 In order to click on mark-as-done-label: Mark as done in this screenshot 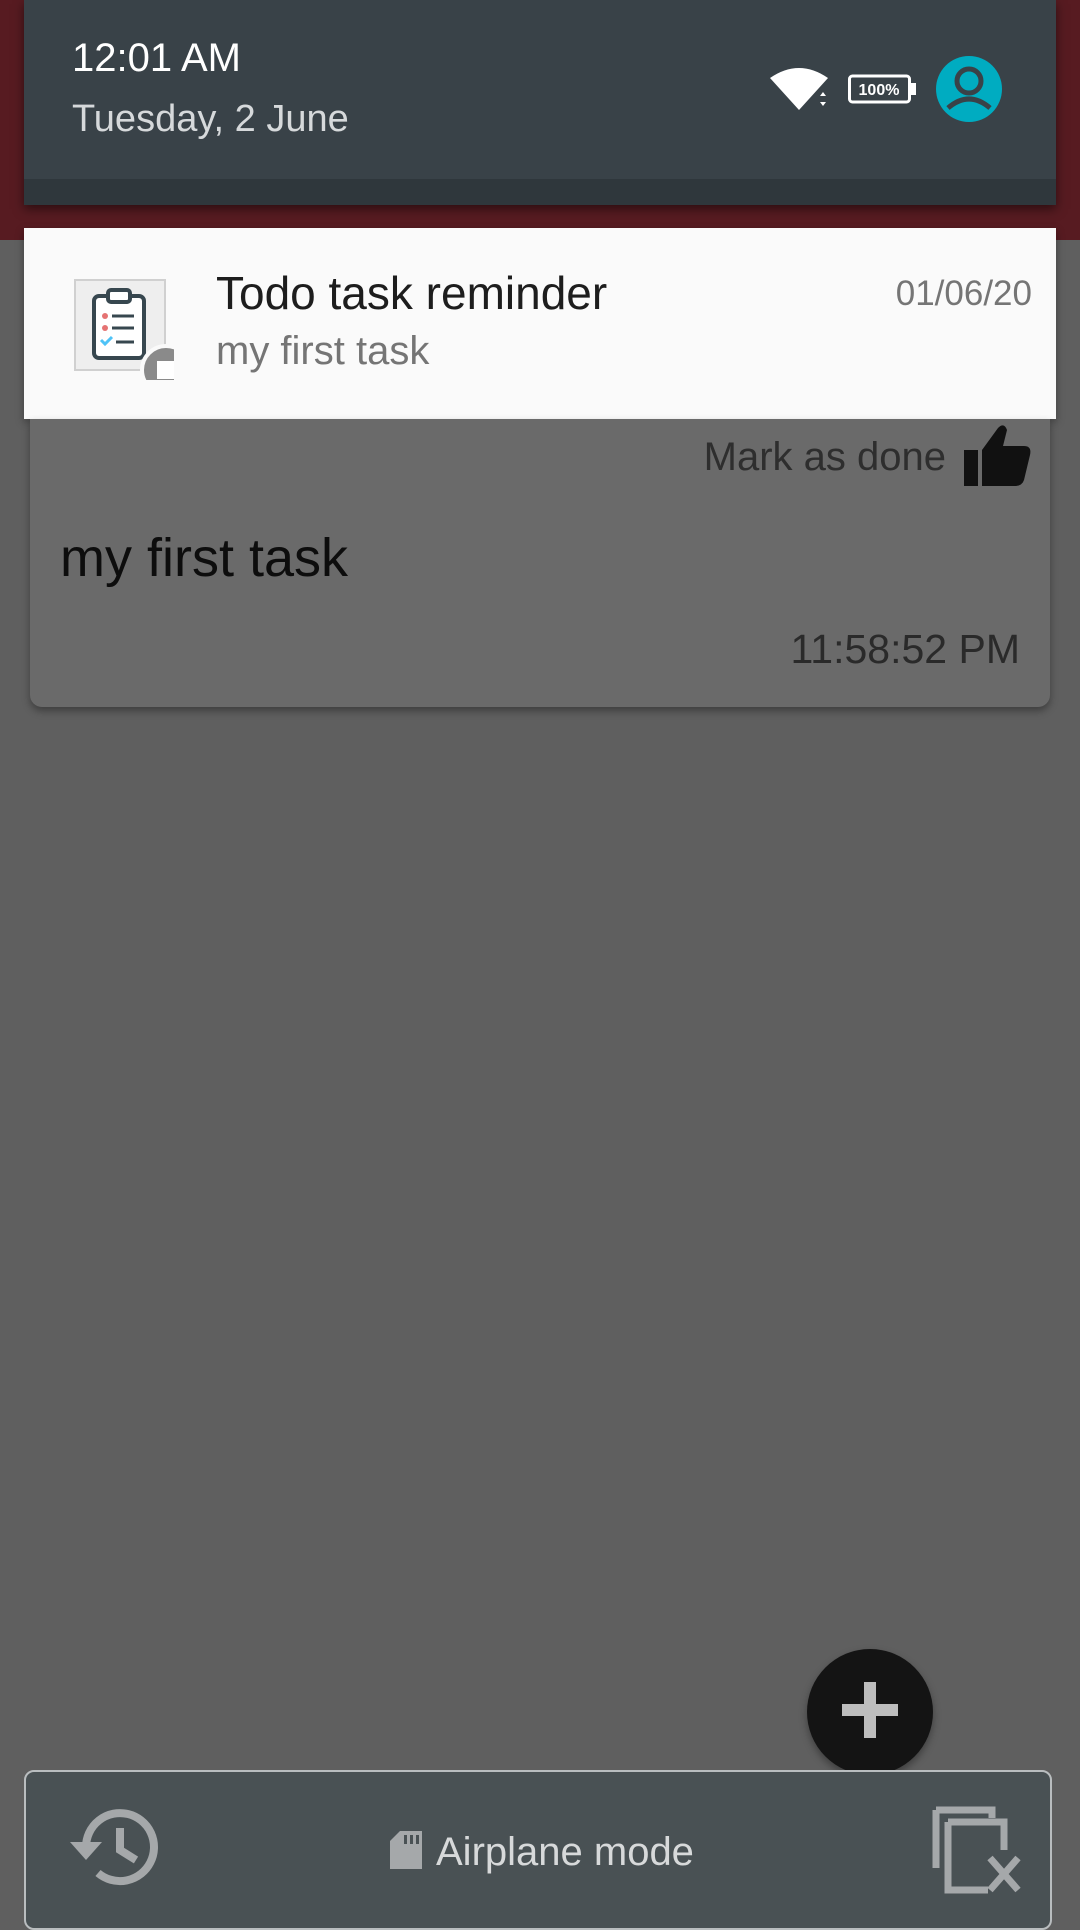, I will do `click(824, 457)`.